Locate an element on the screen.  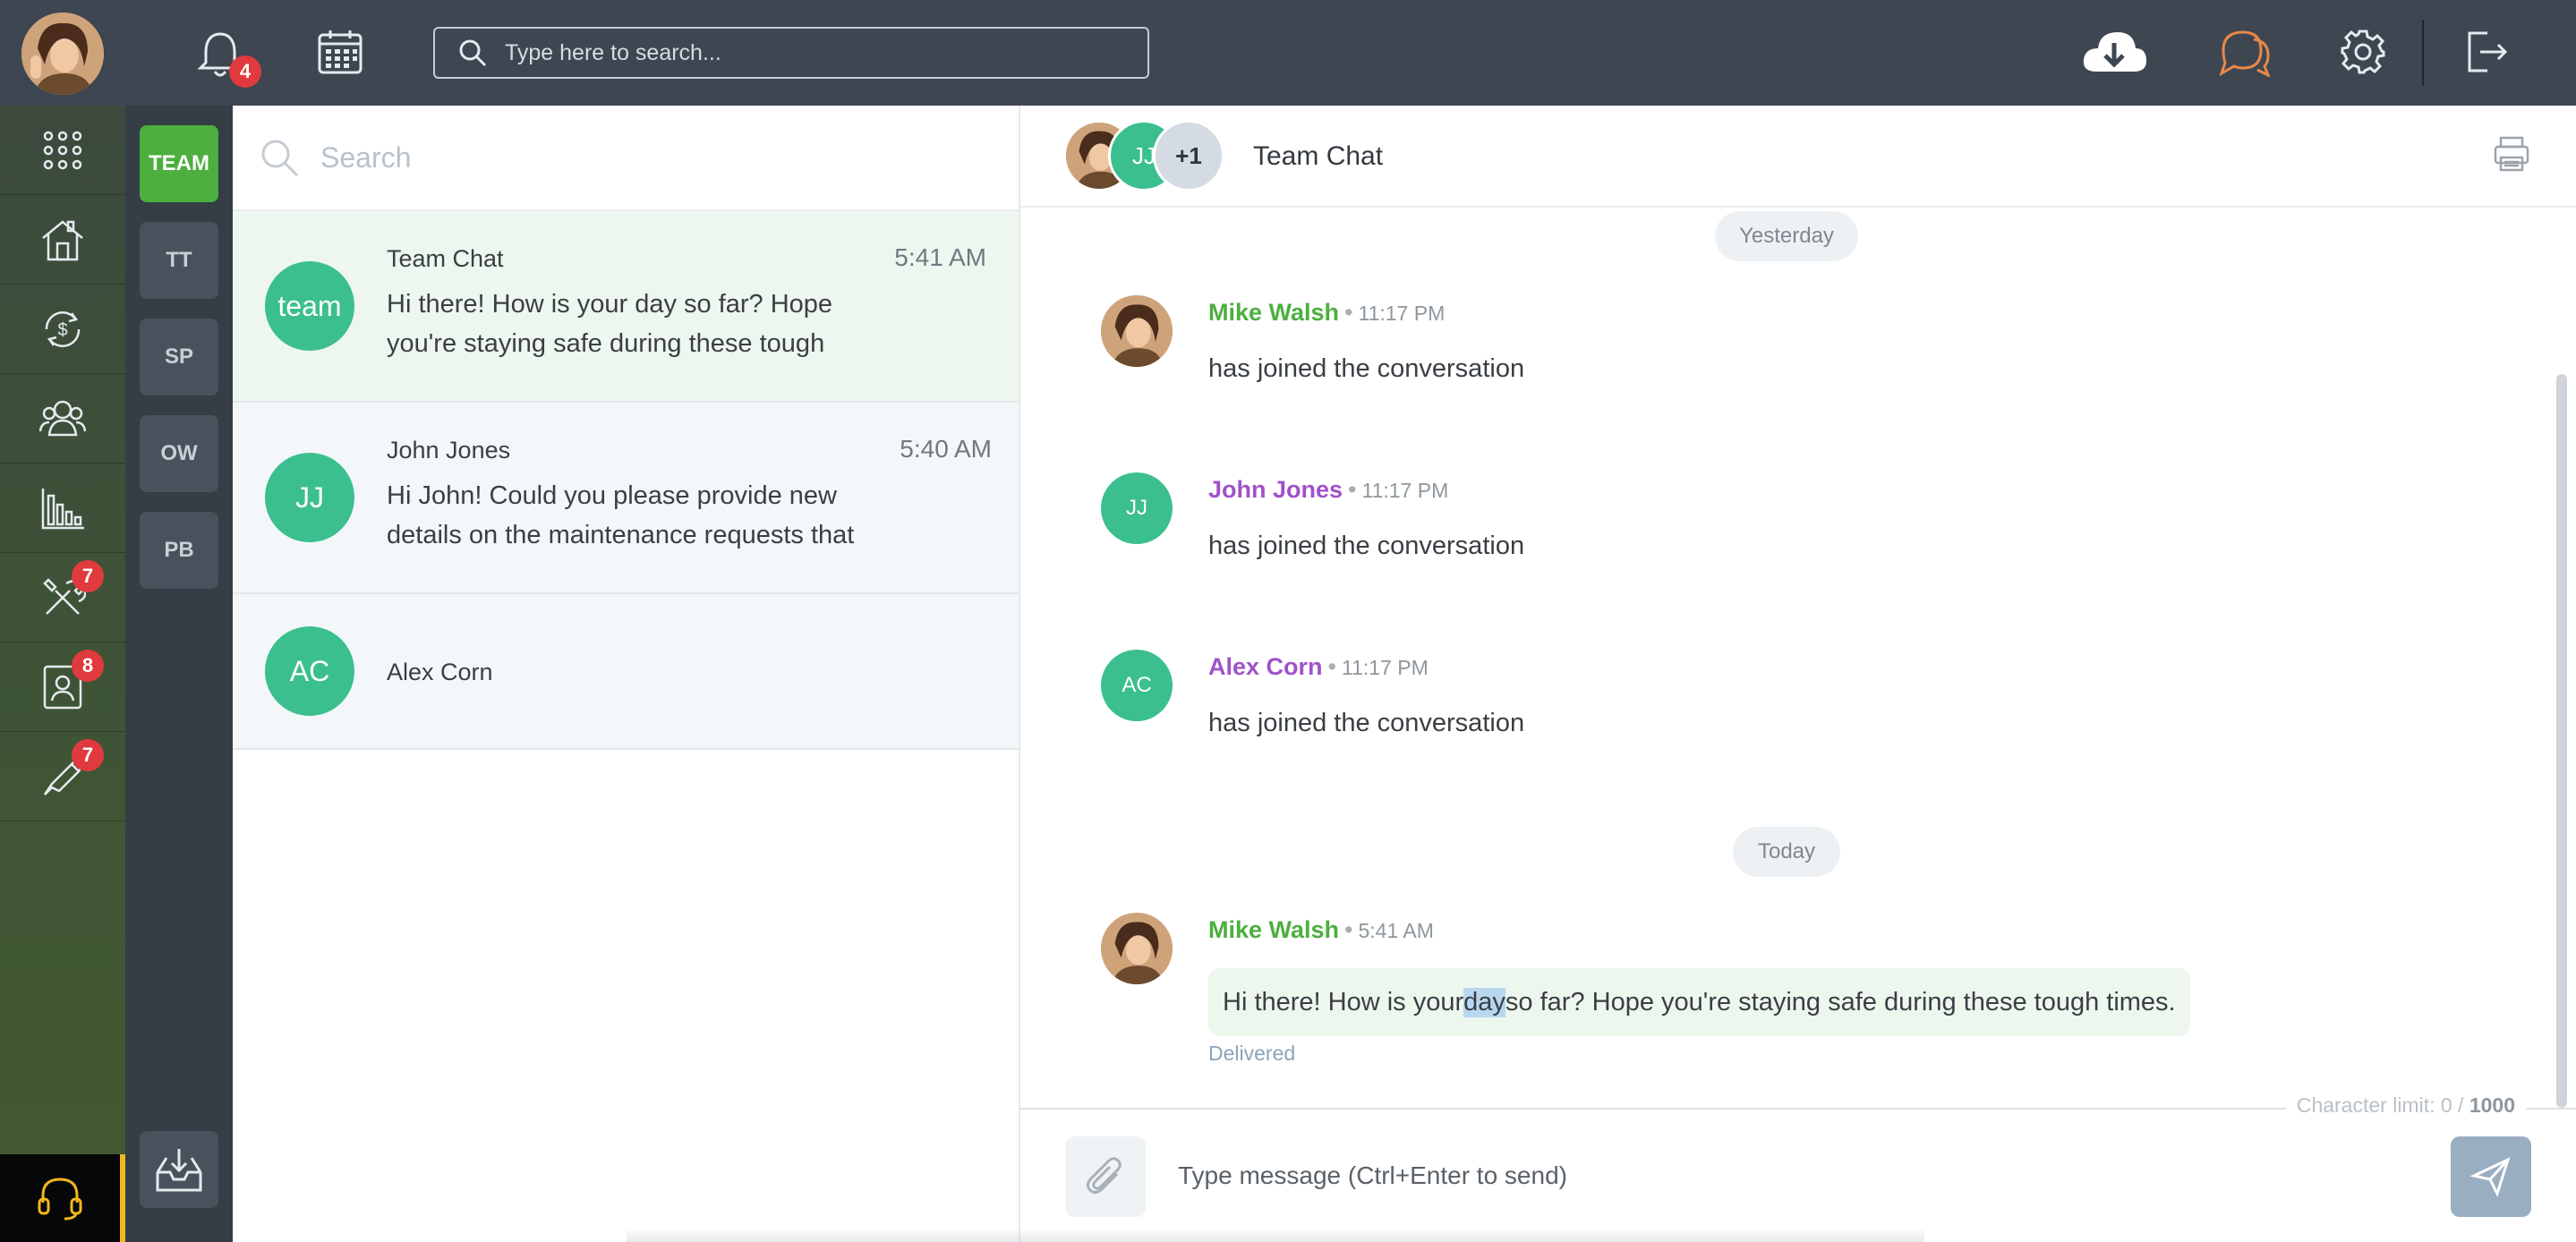
archive-button is located at coordinates (179, 1170).